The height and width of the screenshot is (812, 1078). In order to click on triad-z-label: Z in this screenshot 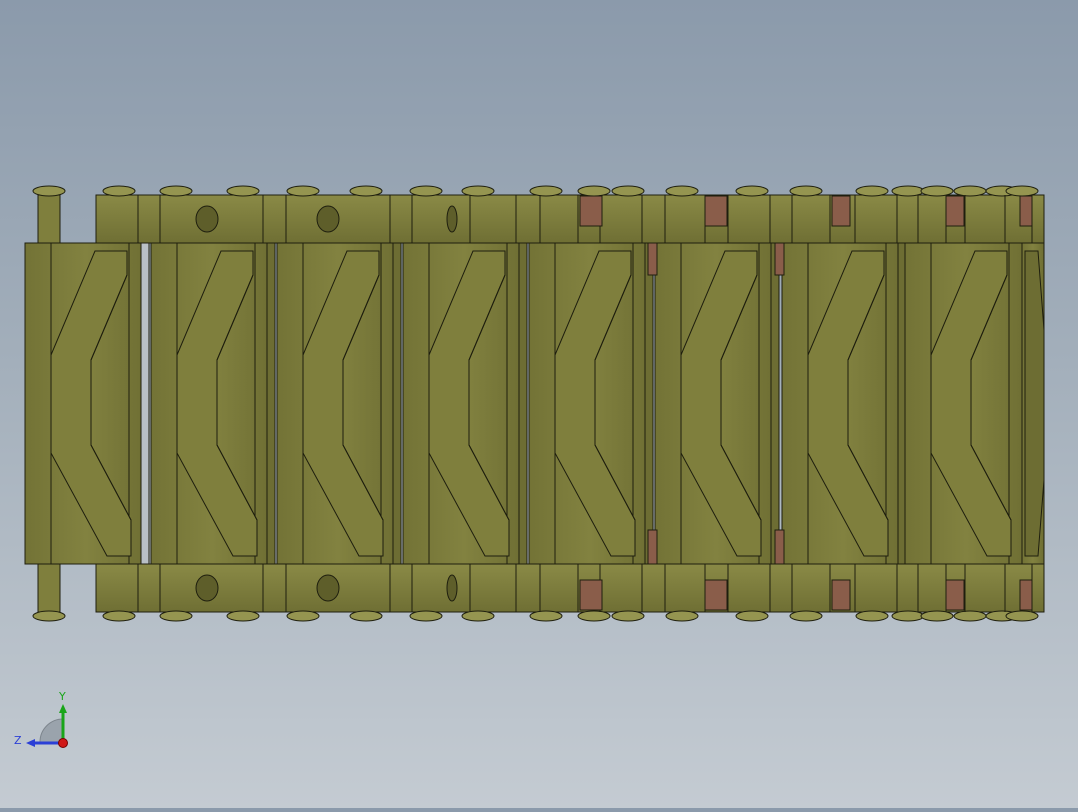, I will do `click(18, 740)`.